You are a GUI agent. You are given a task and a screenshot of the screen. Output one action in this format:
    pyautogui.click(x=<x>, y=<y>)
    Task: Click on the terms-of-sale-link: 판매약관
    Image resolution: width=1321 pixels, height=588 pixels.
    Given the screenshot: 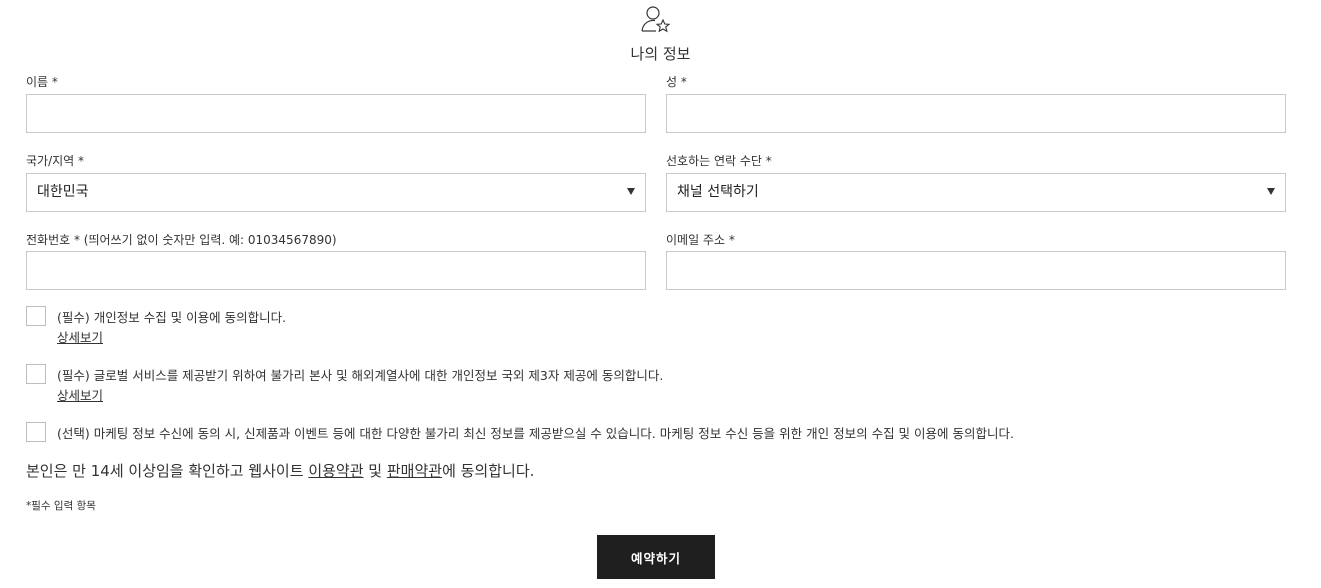 What is the action you would take?
    pyautogui.click(x=414, y=471)
    